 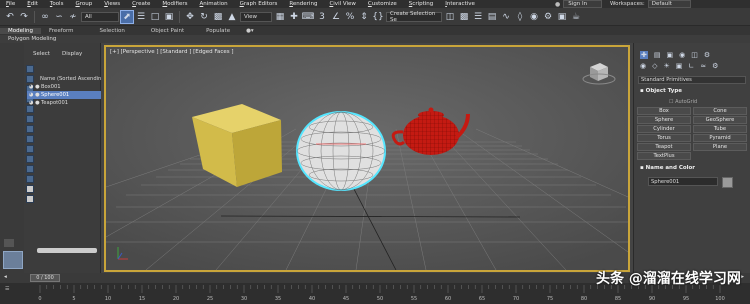 I want to click on create-teapot-button: Teapot, so click(x=664, y=147).